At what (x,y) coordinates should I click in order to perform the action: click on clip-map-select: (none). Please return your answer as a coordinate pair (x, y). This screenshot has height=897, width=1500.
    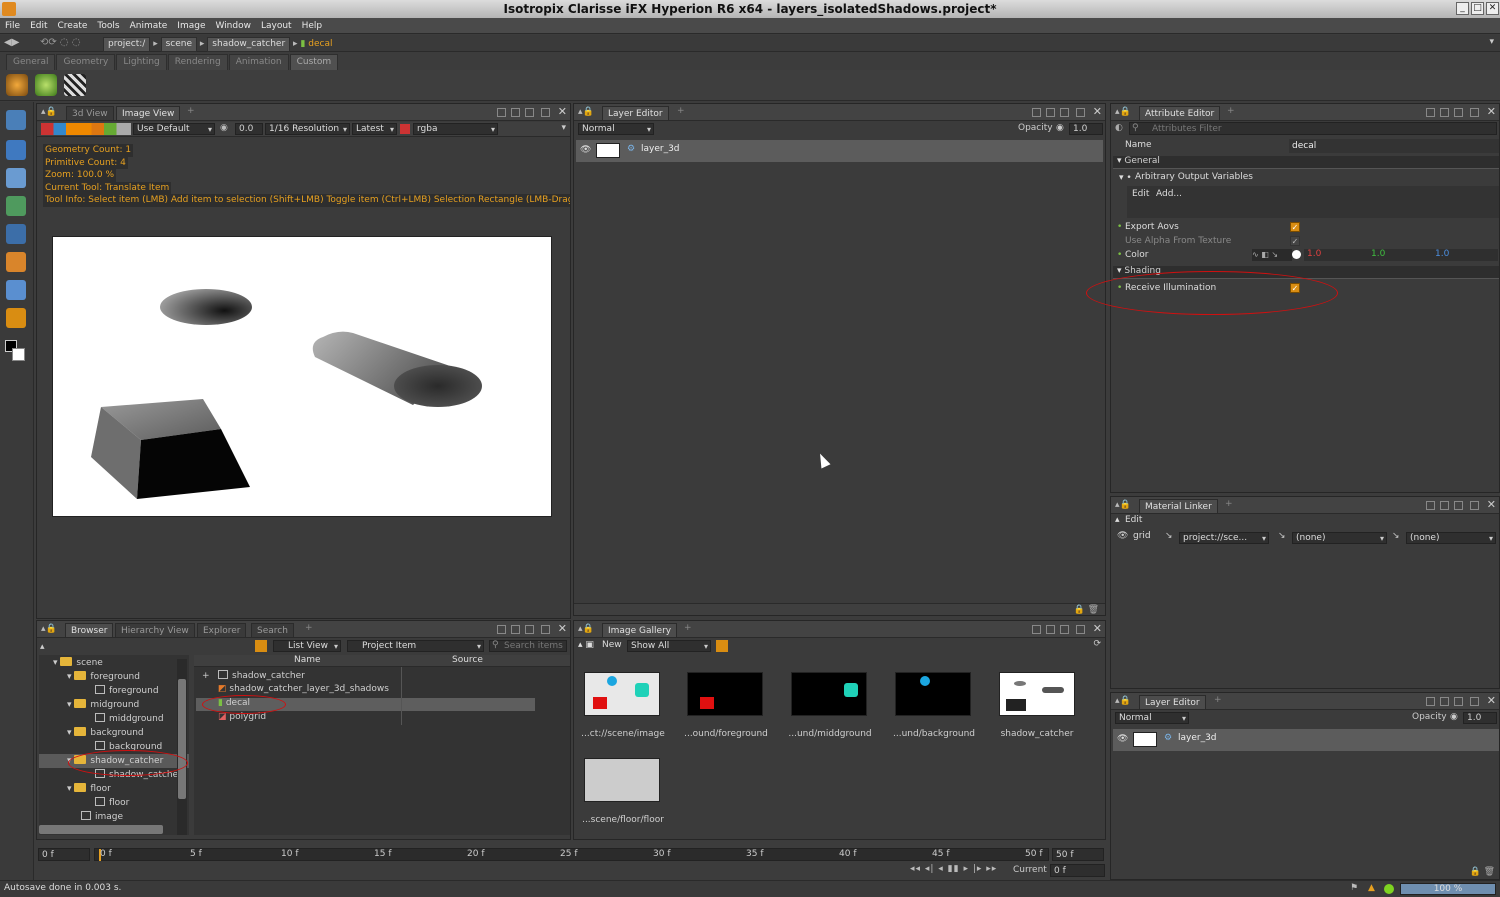
    Looking at the image, I should click on (1339, 538).